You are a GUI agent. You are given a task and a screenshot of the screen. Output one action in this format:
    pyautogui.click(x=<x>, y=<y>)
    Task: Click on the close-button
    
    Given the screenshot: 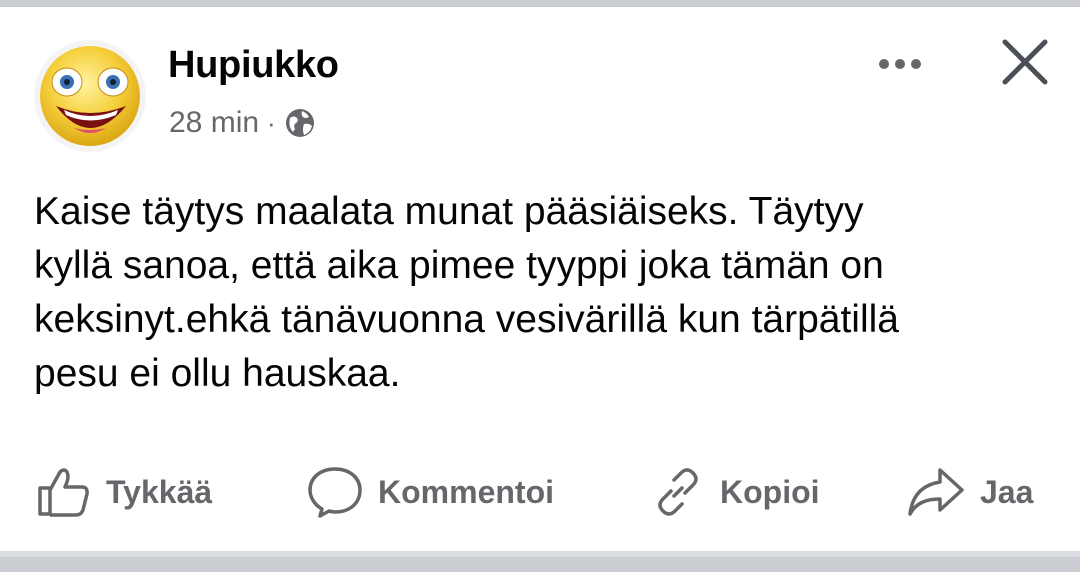 What is the action you would take?
    pyautogui.click(x=1025, y=62)
    